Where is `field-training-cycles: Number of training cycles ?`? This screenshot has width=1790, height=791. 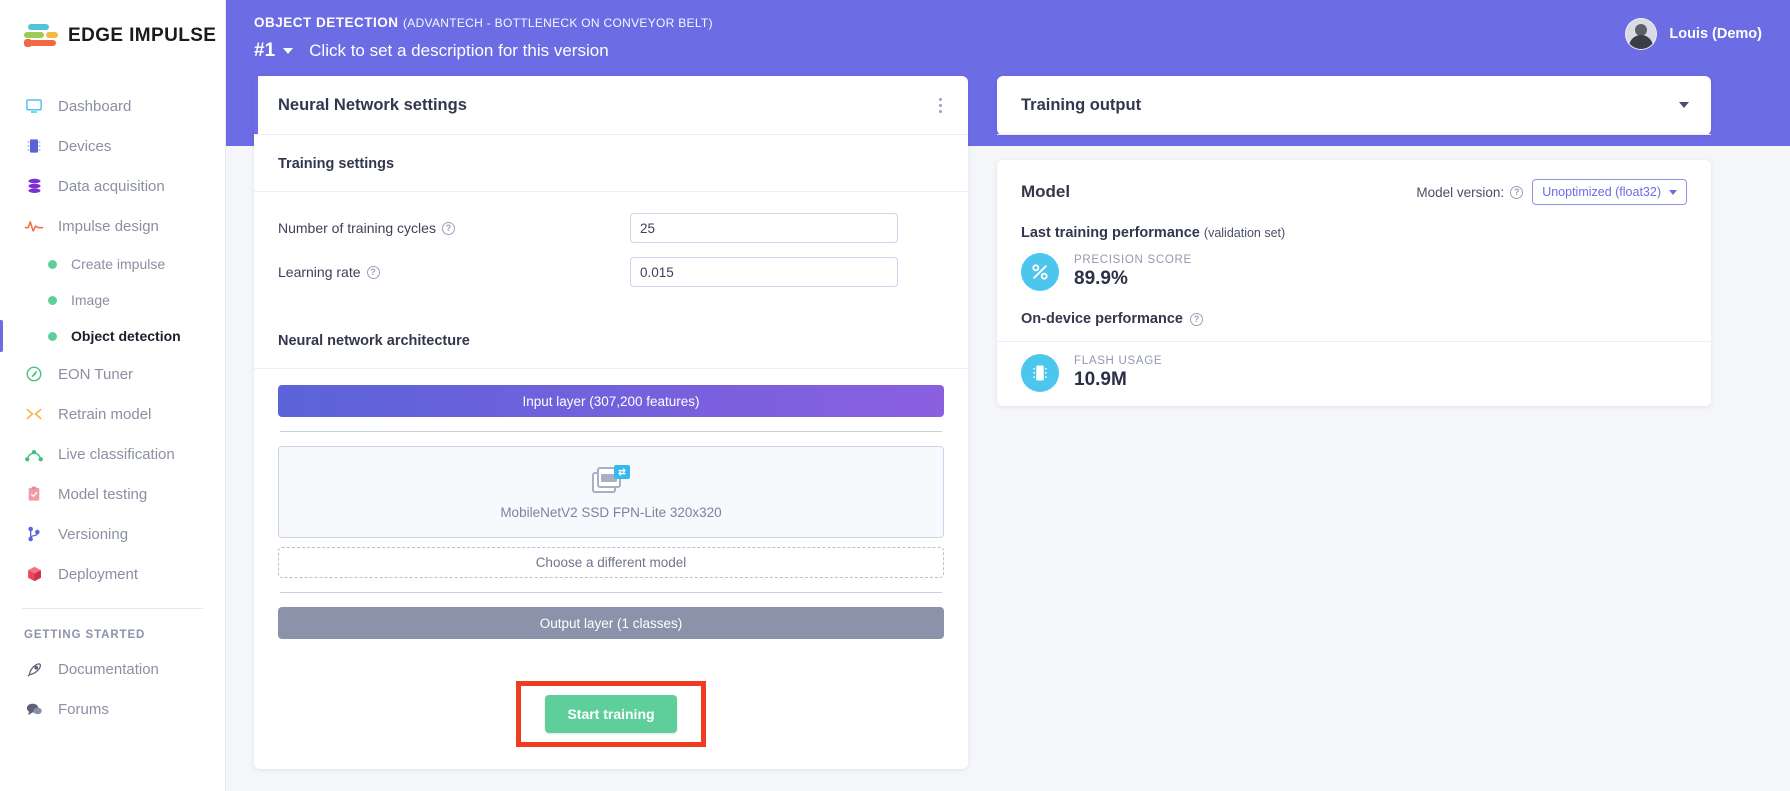 field-training-cycles: Number of training cycles ? is located at coordinates (611, 228).